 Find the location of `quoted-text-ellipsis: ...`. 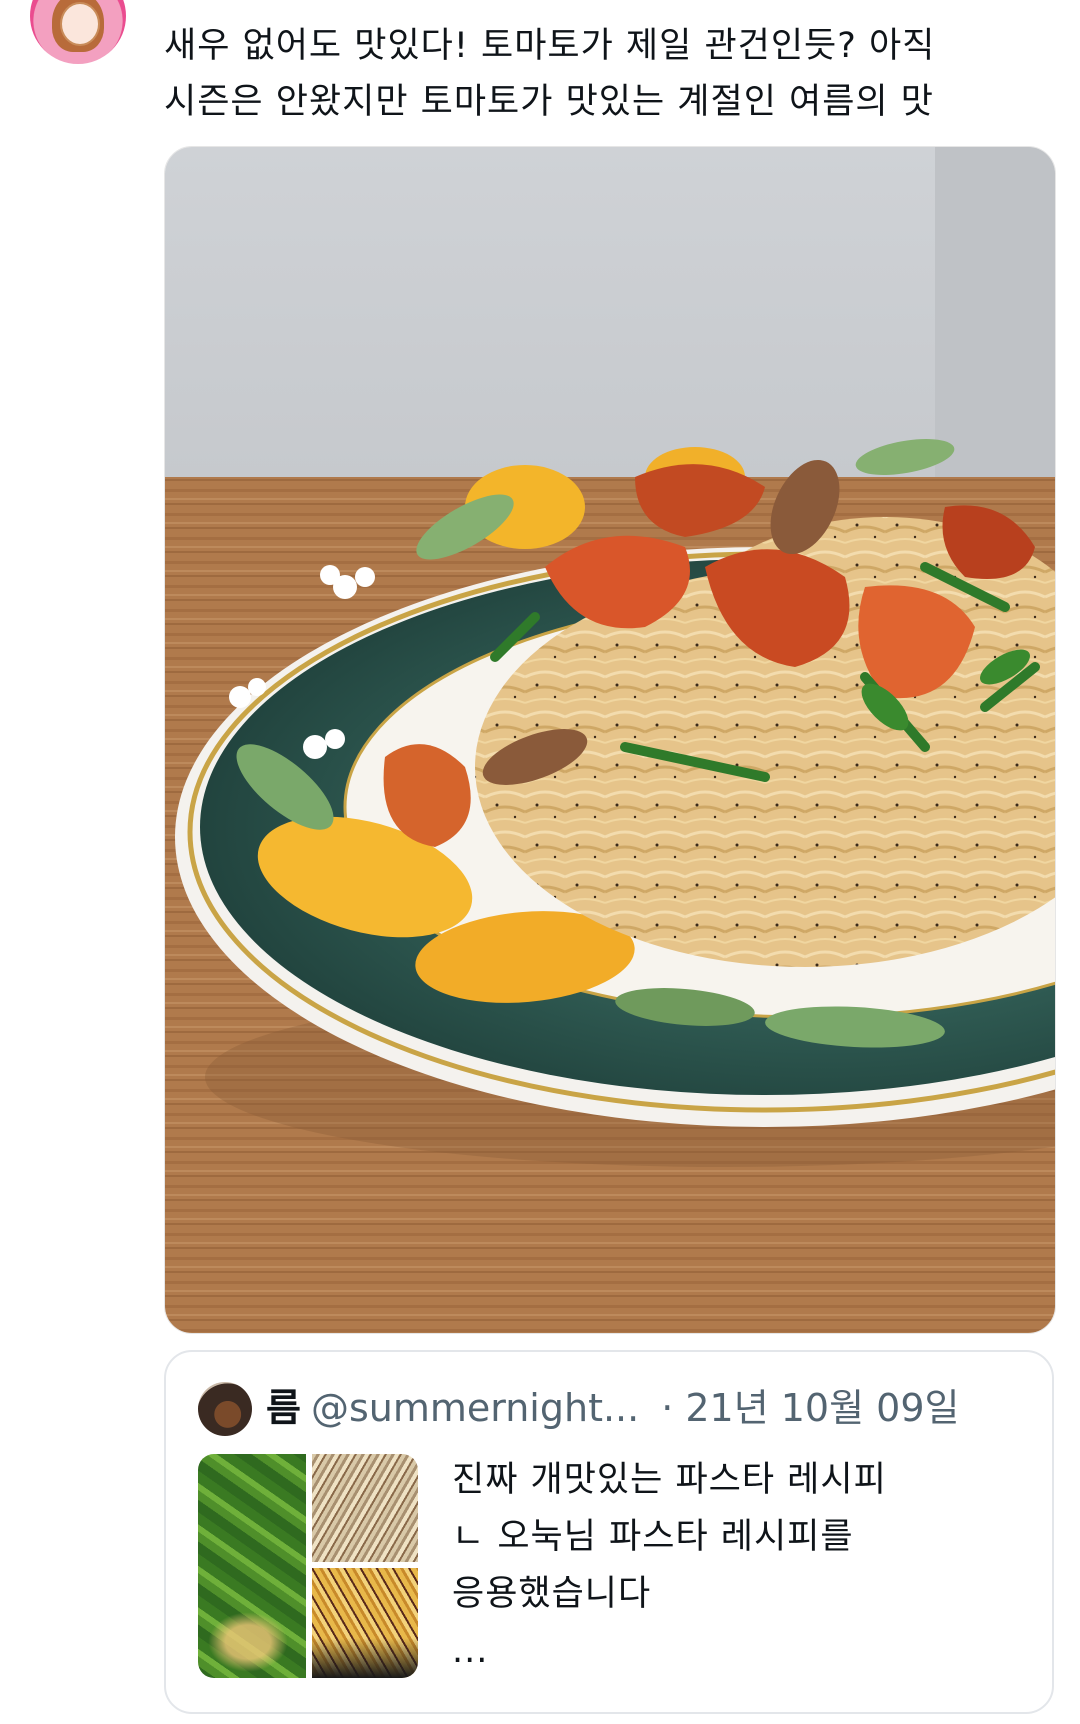

quoted-text-ellipsis: ... is located at coordinates (470, 1651).